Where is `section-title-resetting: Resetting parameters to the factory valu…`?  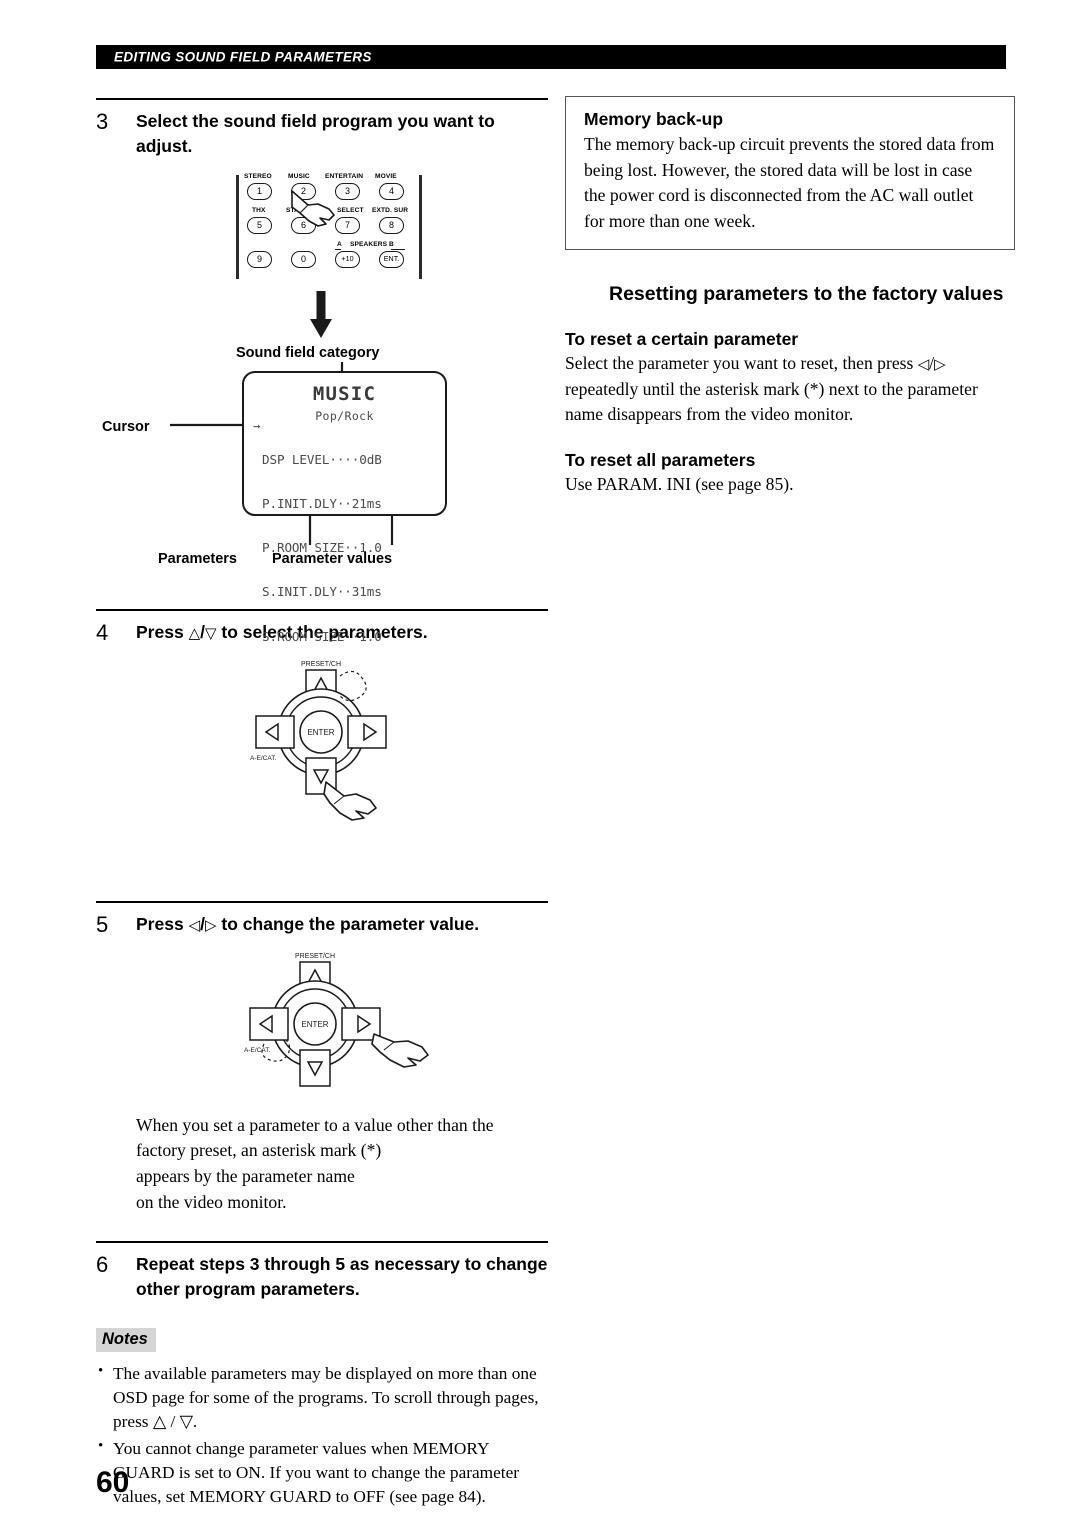 section-title-resetting: Resetting parameters to the factory valu… is located at coordinates (806, 293).